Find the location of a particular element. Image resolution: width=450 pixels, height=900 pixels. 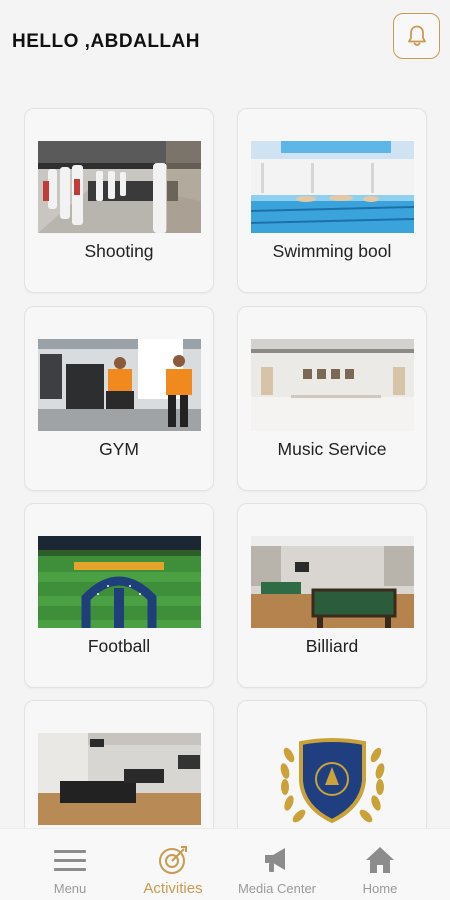

menu-icon is located at coordinates (70, 860).